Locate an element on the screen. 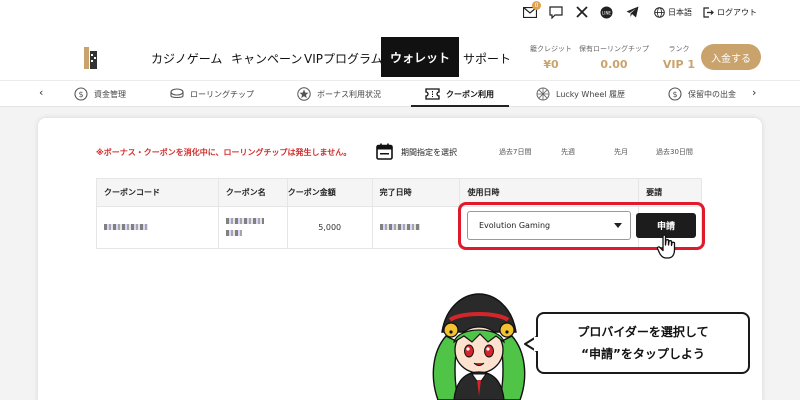 The image size is (800, 400). tab-pending-withdrawal: $ 保留中の出金 is located at coordinates (702, 94).